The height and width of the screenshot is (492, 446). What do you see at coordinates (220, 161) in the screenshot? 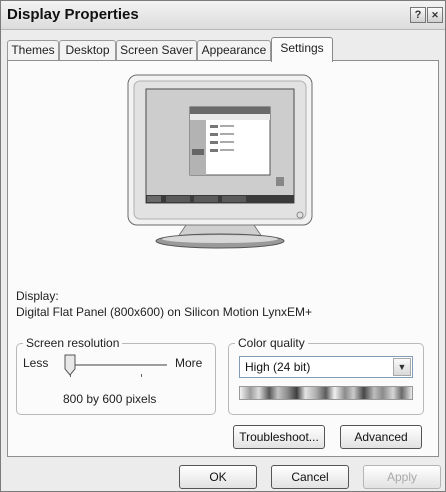
I see `monitor-preview` at bounding box center [220, 161].